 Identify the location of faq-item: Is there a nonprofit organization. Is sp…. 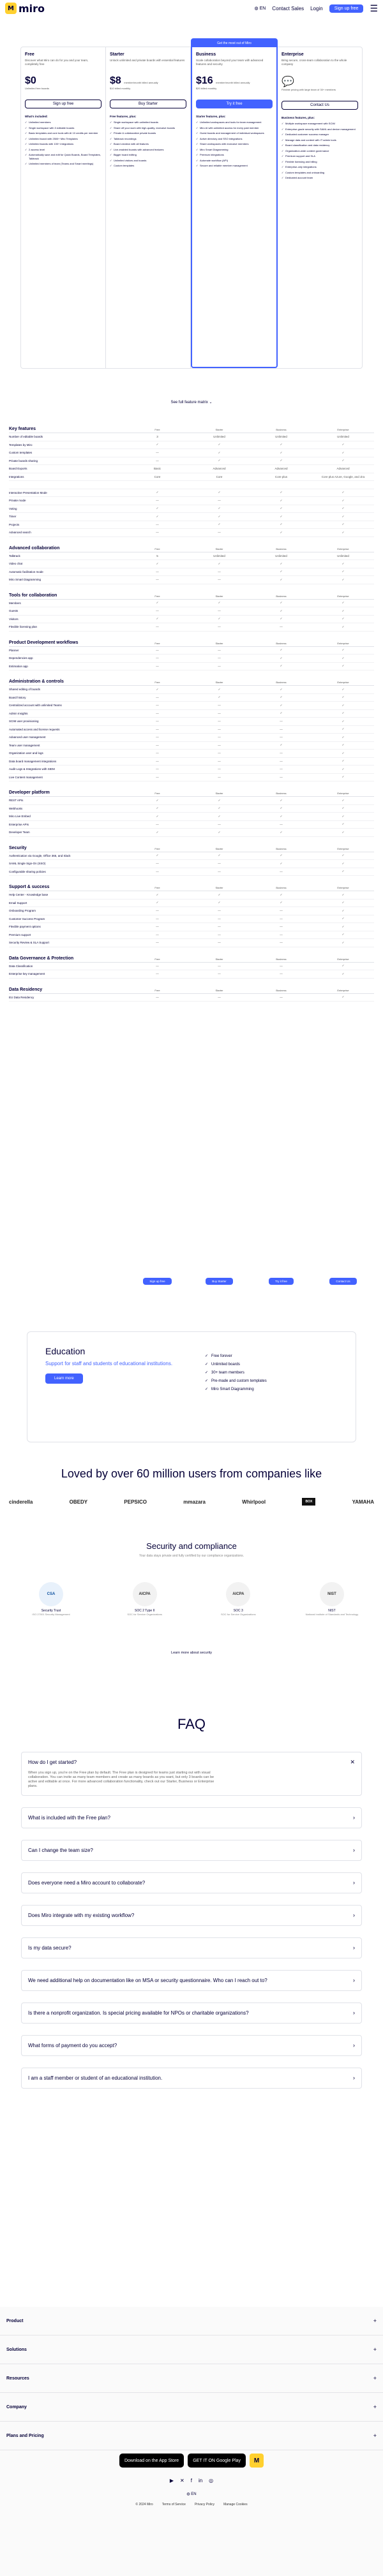
(191, 2013).